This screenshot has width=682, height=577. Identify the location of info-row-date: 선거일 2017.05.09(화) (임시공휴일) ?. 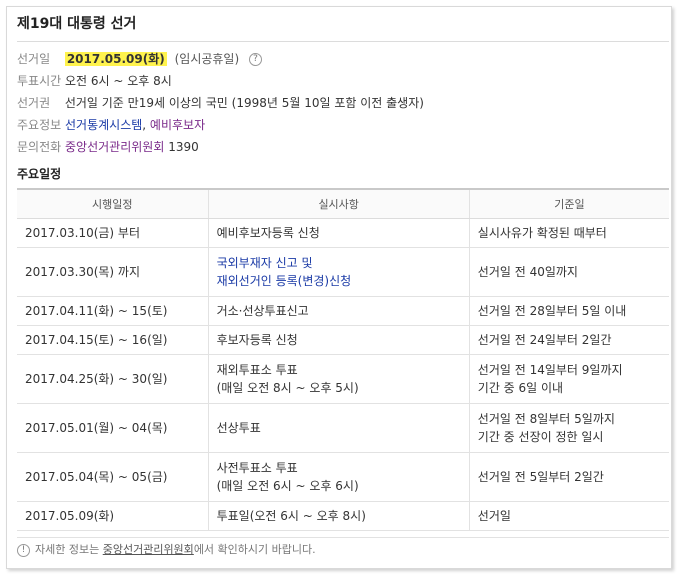
(343, 59).